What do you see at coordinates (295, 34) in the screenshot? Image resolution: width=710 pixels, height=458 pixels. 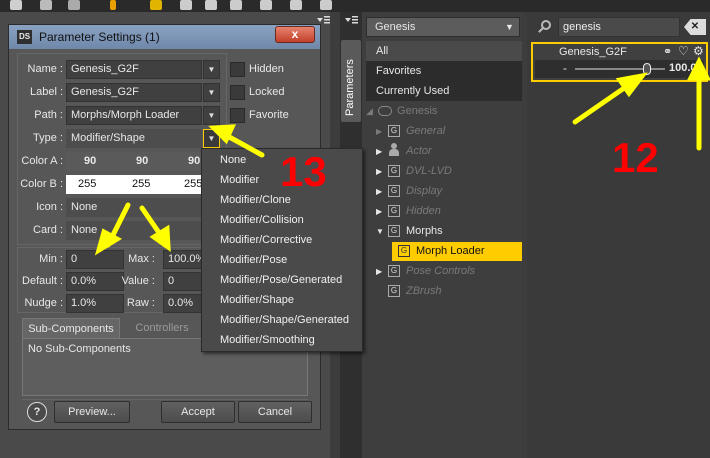 I see `close-button: x` at bounding box center [295, 34].